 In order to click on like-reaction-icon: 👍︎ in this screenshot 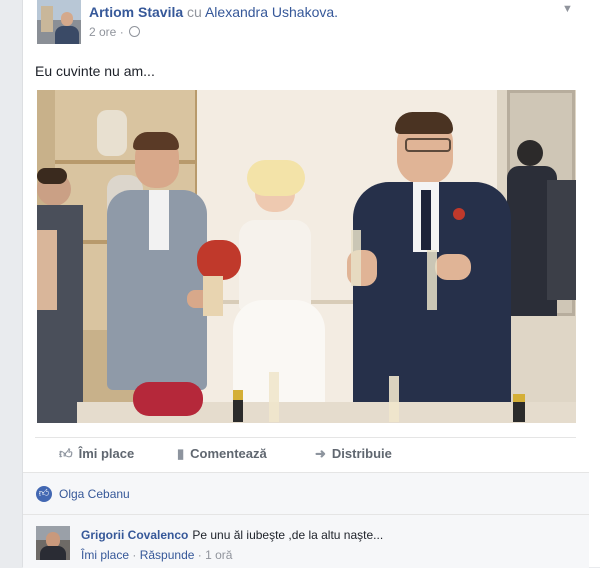, I will do `click(44, 494)`.